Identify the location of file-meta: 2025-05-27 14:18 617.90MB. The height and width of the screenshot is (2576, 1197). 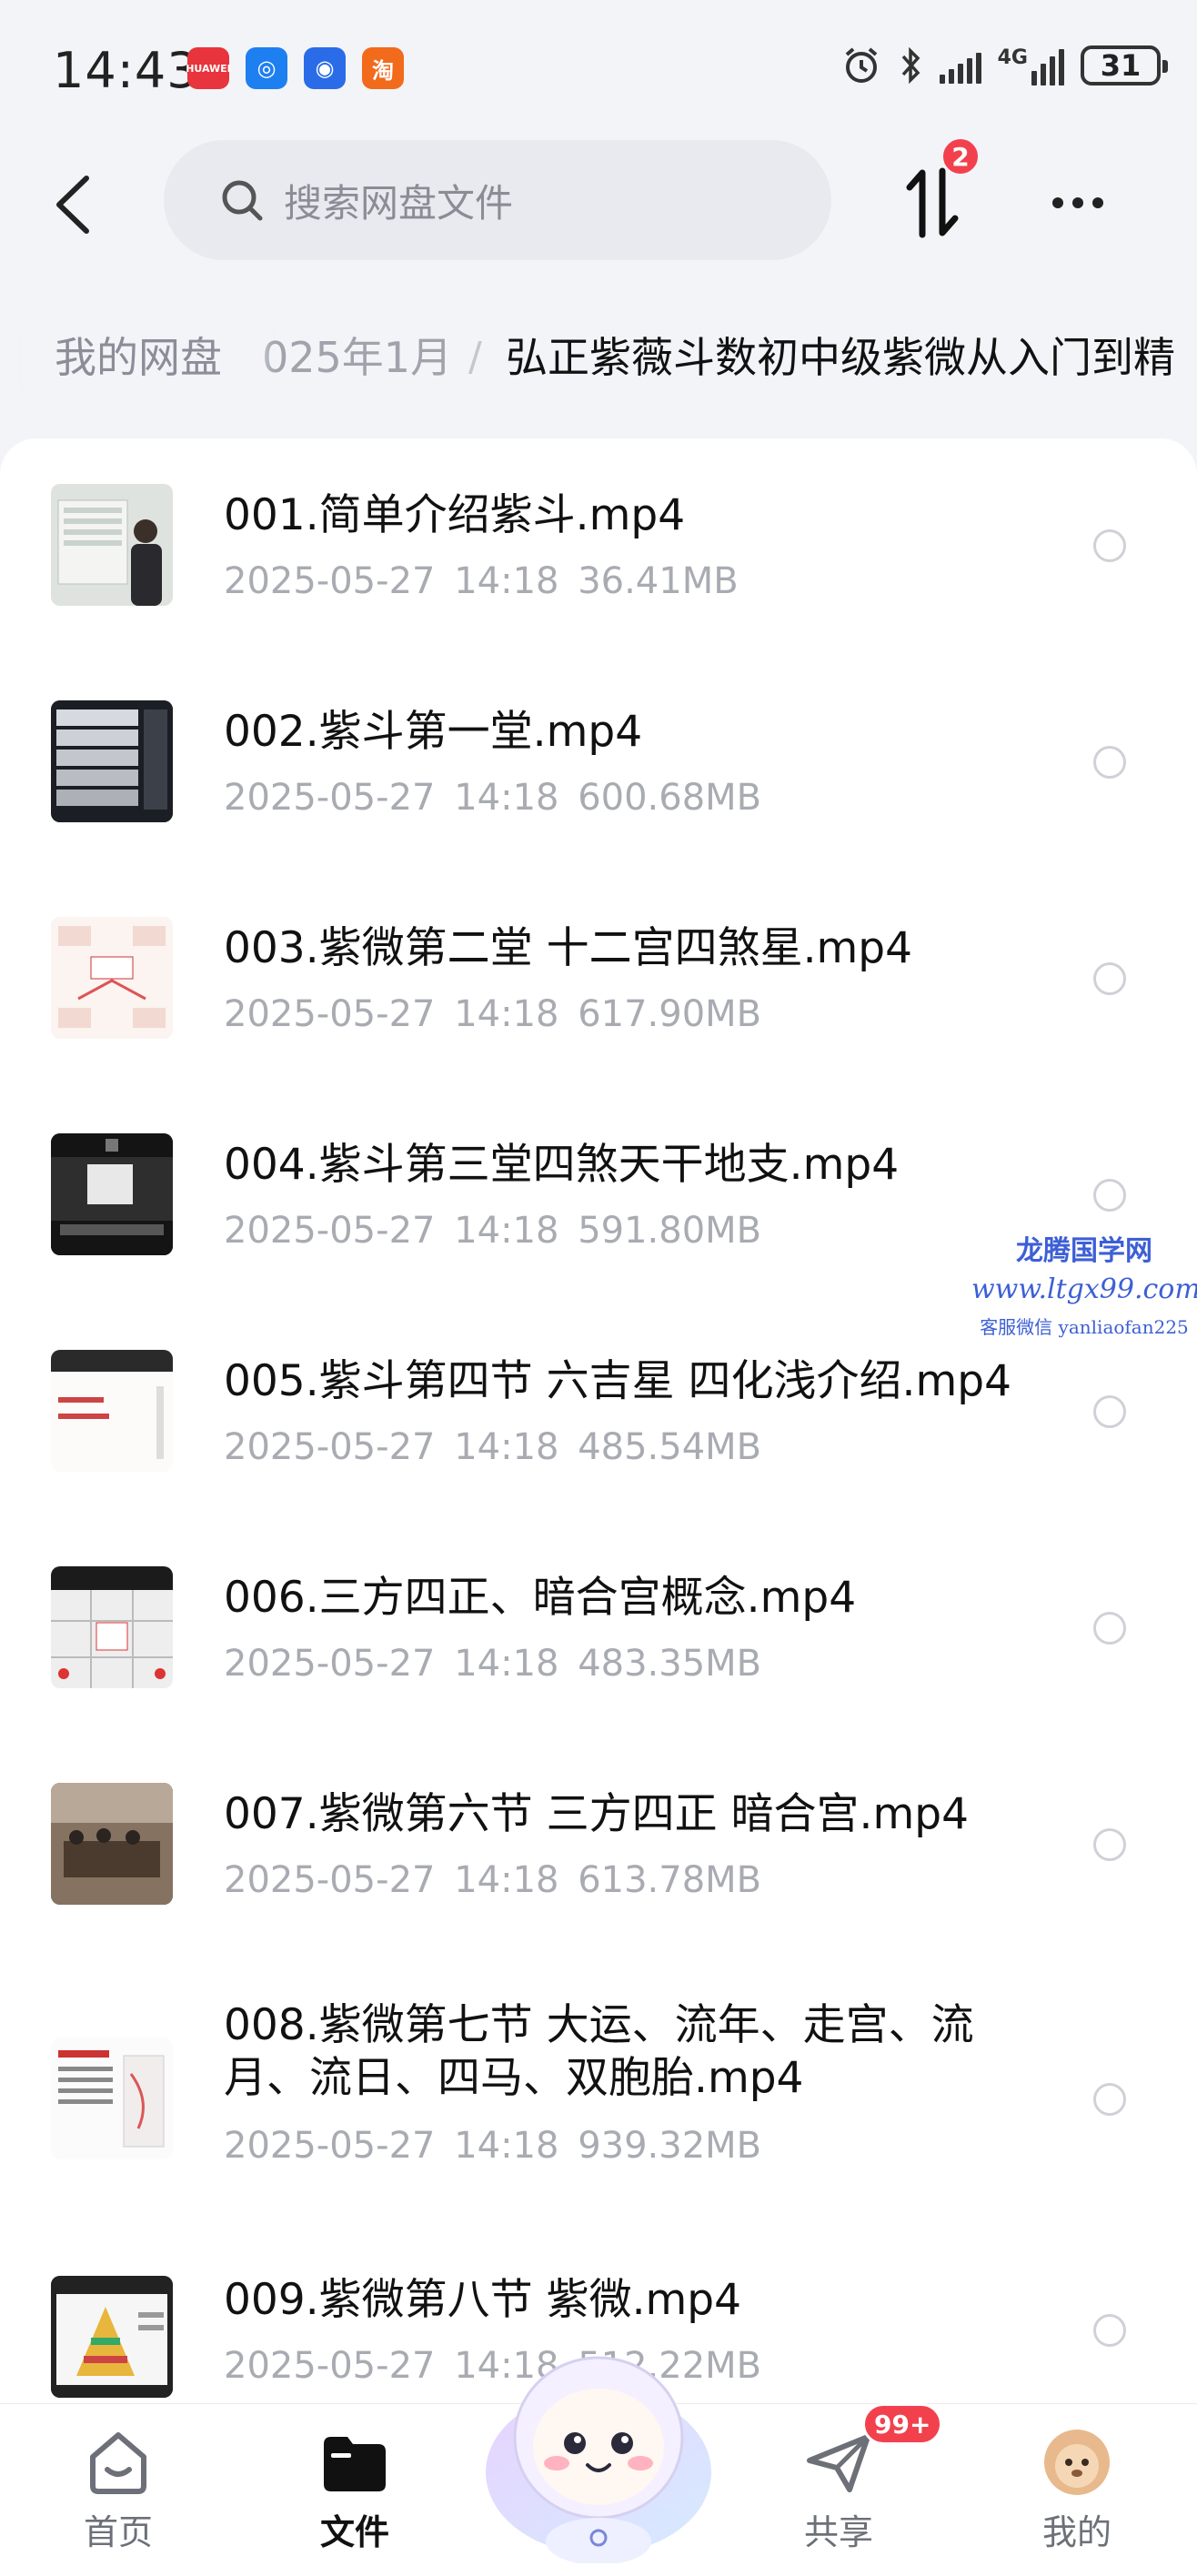
(493, 1014).